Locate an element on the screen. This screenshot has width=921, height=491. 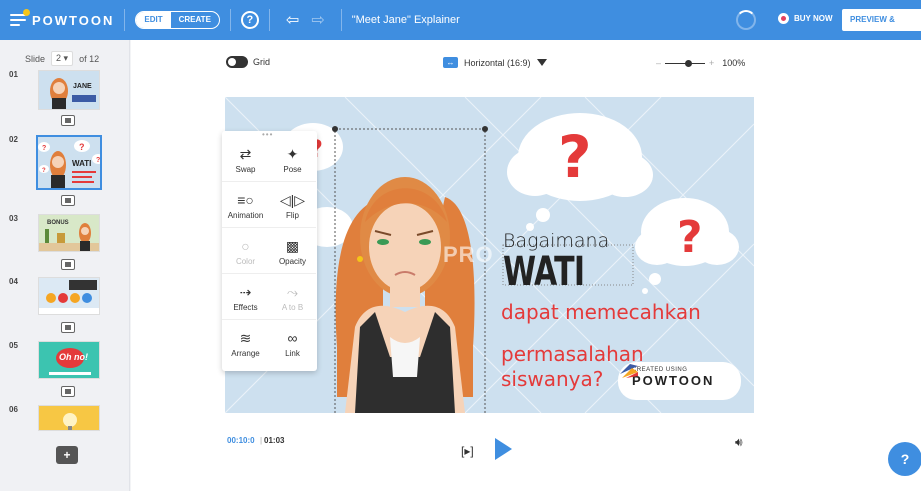
slide-number: 02 is located at coordinates (13, 139).